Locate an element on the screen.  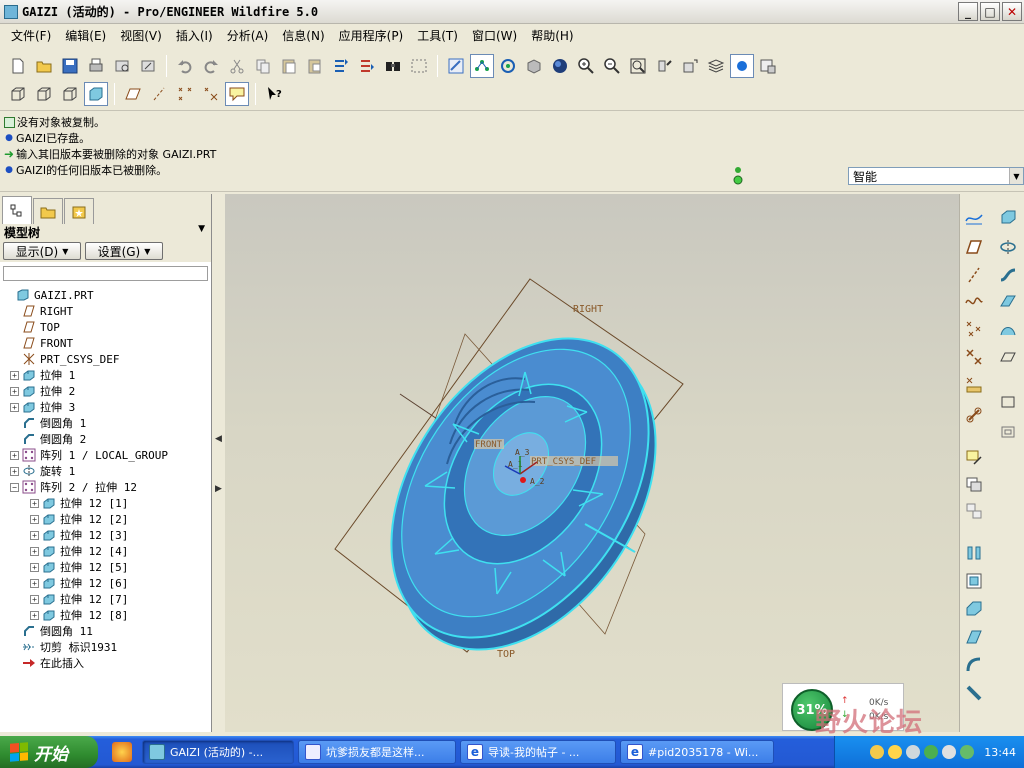
selection-filter-dropdown: 智能 ▼ is located at coordinates (936, 176).